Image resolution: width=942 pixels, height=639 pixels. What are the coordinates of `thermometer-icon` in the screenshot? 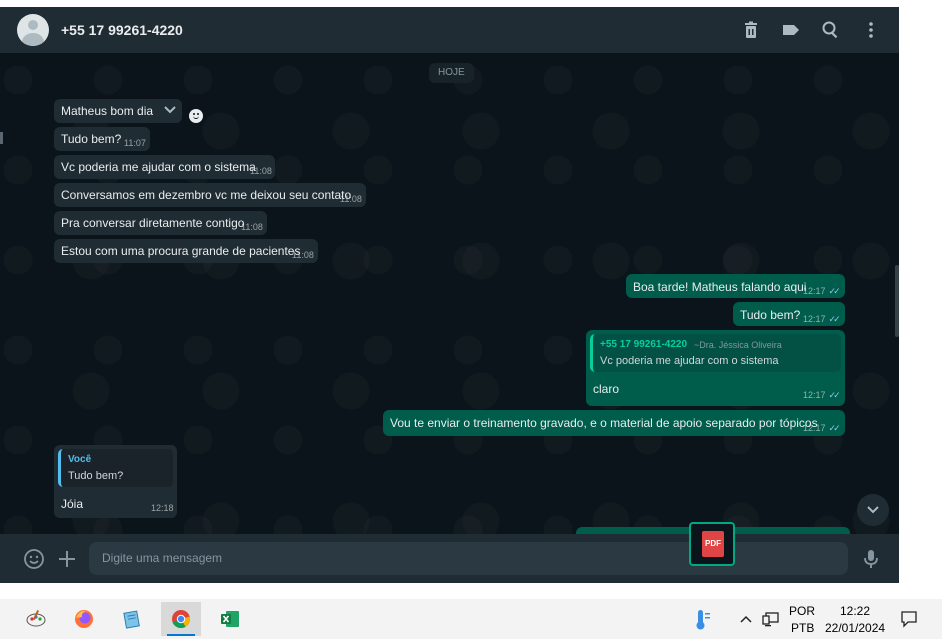 It's located at (702, 620).